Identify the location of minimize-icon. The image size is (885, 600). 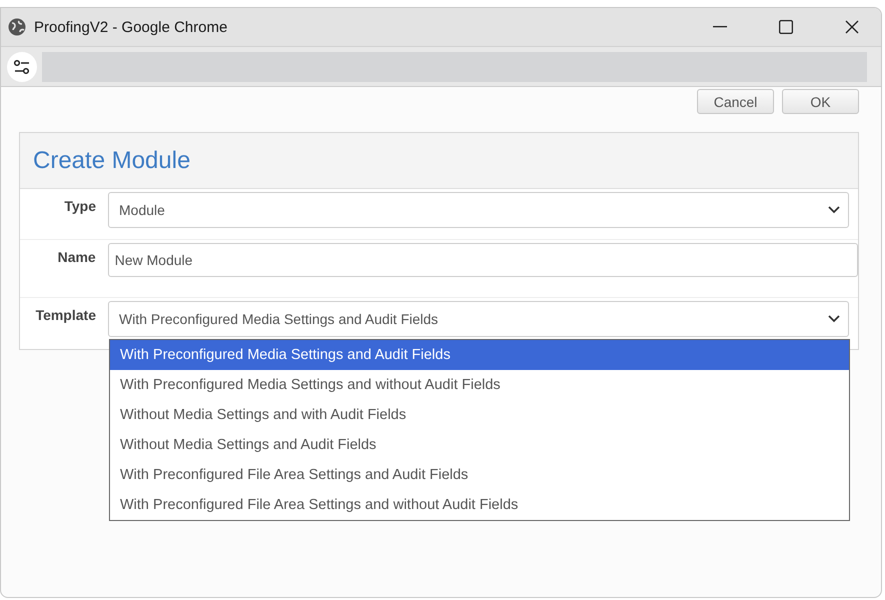
(720, 27).